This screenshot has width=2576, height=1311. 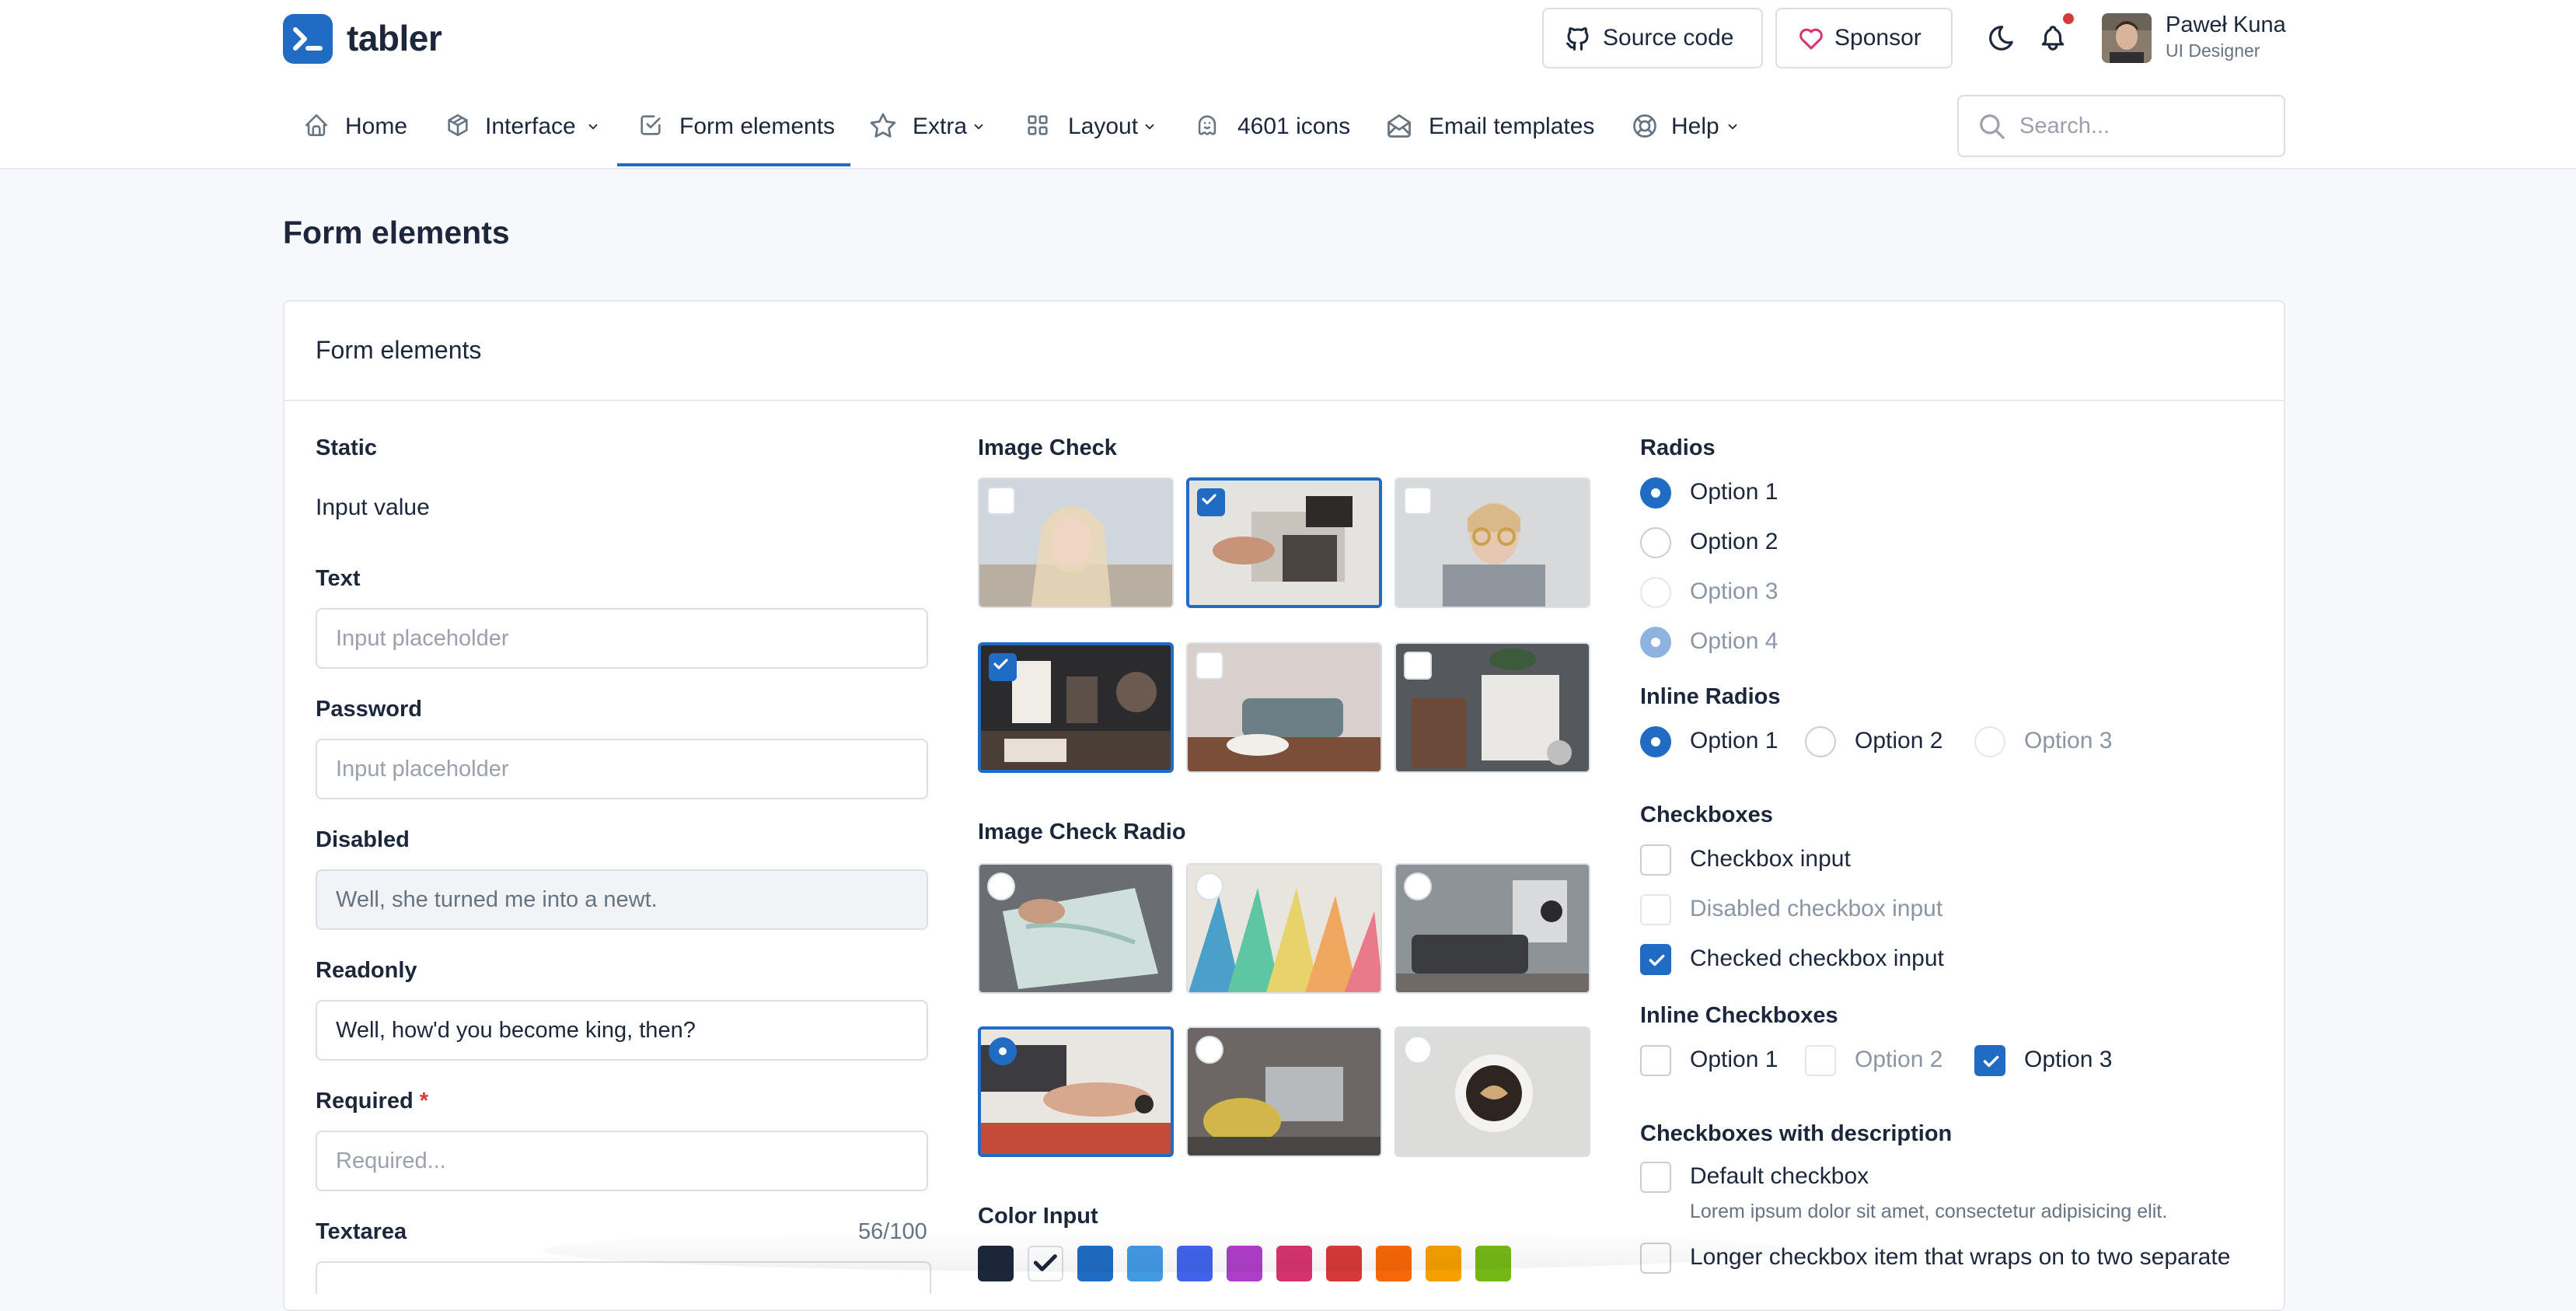 I want to click on nav-item-email-templates: Email templates, so click(x=1494, y=126).